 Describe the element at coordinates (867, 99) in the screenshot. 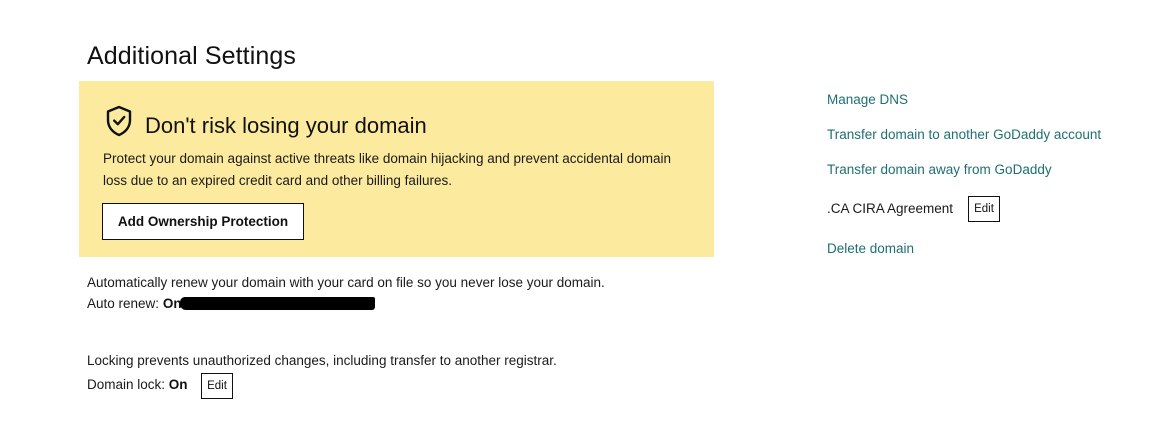

I see `manage-dns-link: Manage DNS` at that location.